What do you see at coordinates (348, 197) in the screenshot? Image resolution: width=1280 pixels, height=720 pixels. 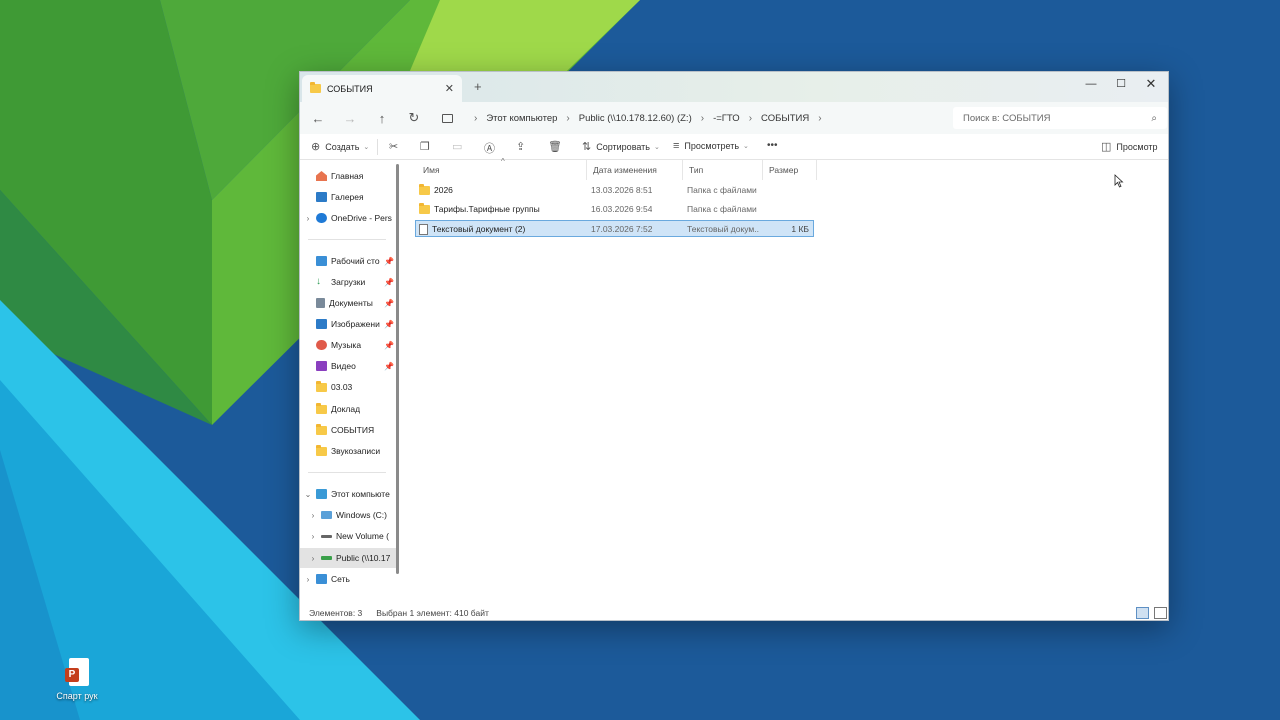 I see `sidebar-item-gallery: Галерея` at bounding box center [348, 197].